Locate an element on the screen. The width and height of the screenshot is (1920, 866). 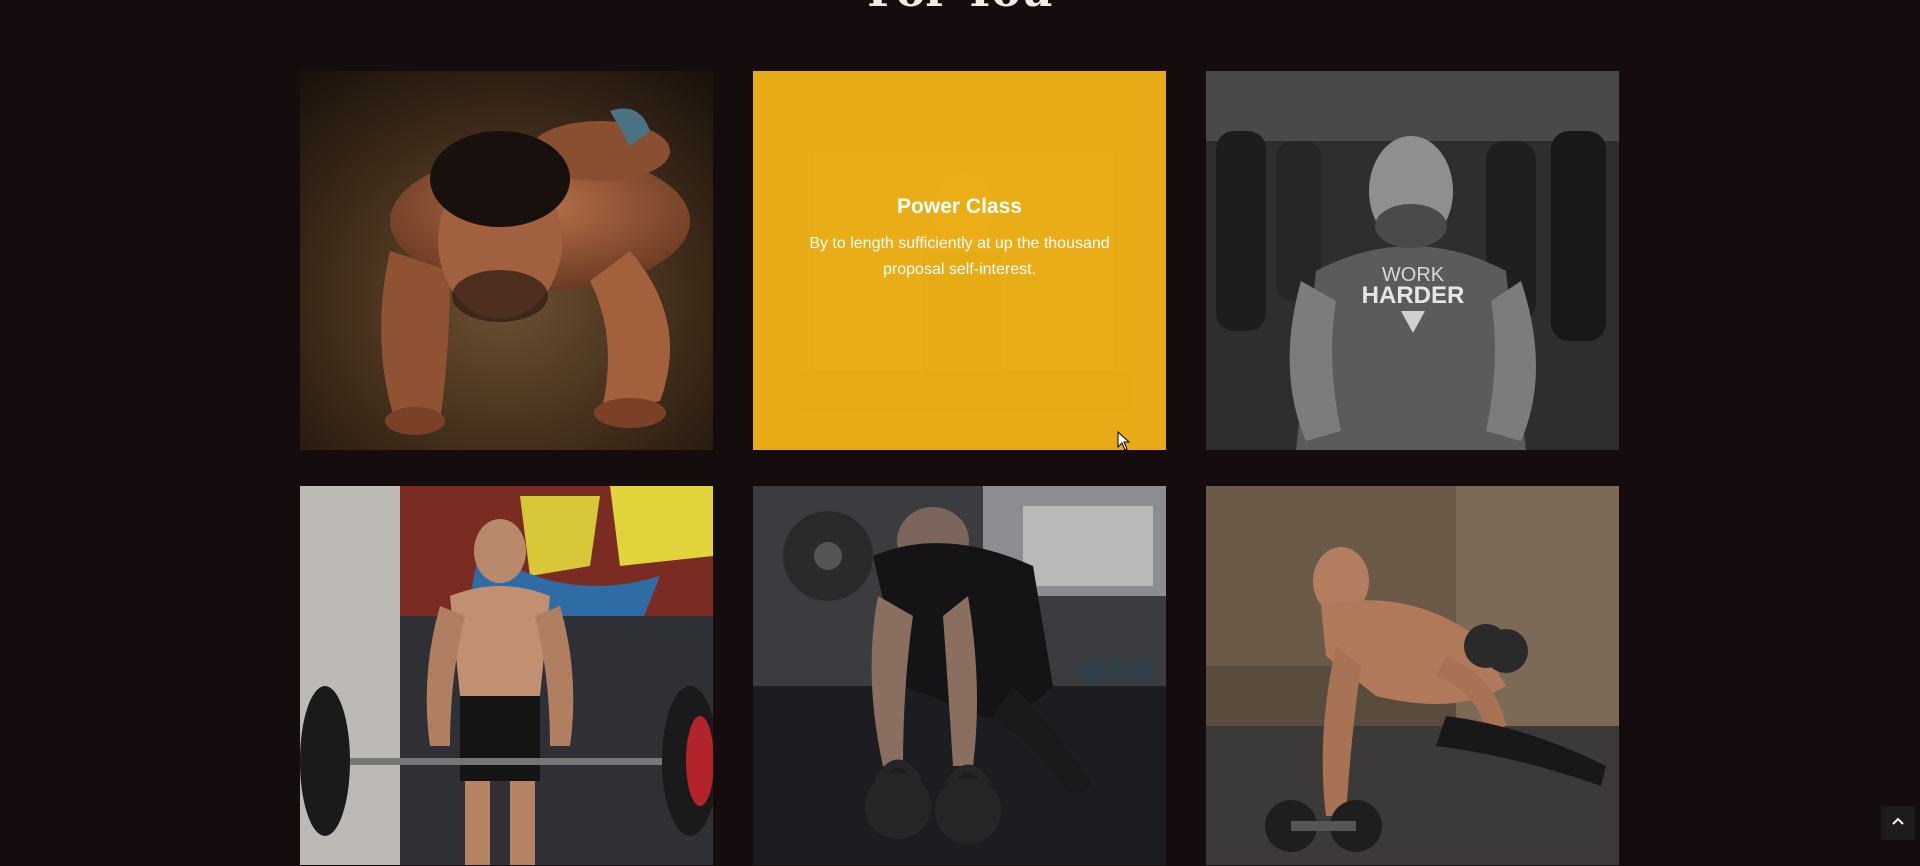
mouse-cursor-icon is located at coordinates (1124, 440).